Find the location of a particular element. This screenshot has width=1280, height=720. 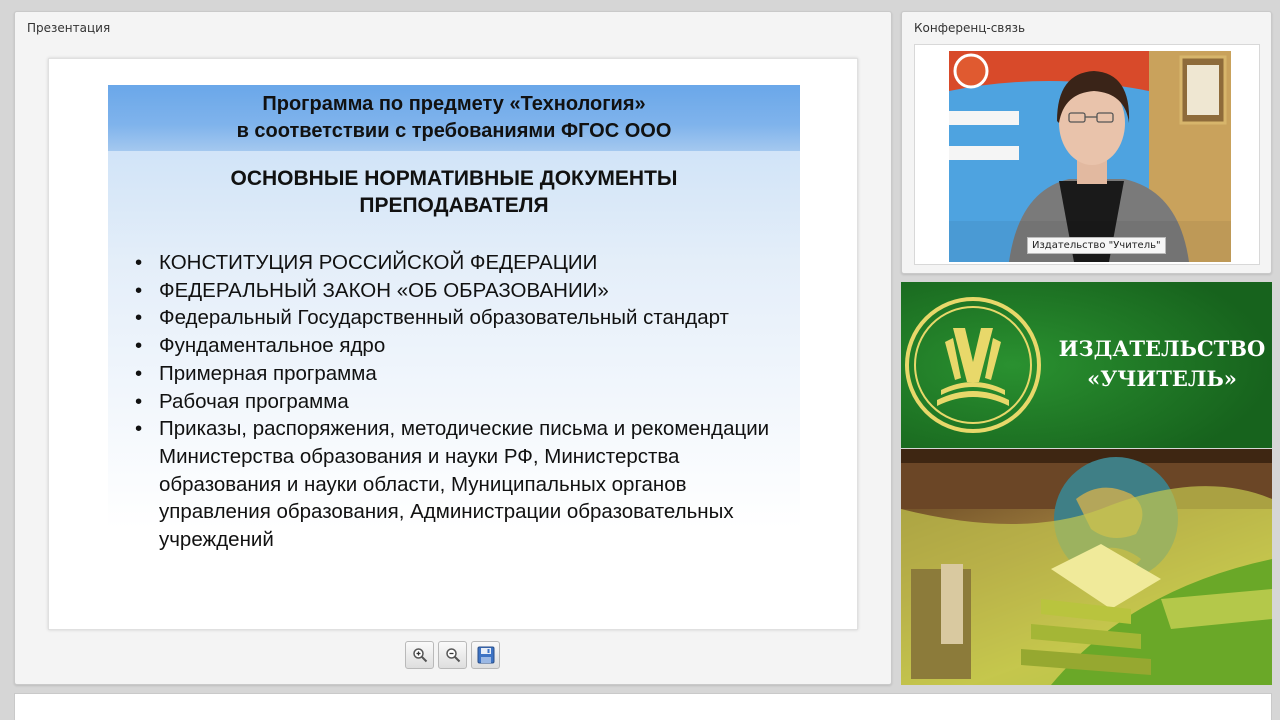

publisher-name-line2: «УЧИТЕЛЬ» is located at coordinates (1162, 378).